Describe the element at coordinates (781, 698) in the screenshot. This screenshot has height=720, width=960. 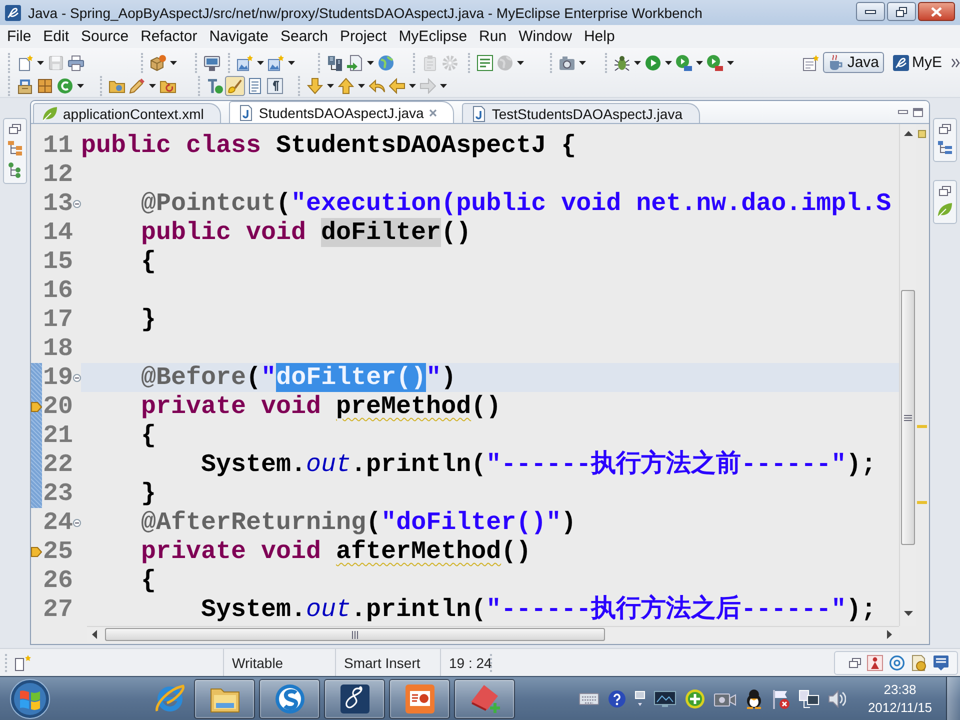
I see `flag-x-icon` at that location.